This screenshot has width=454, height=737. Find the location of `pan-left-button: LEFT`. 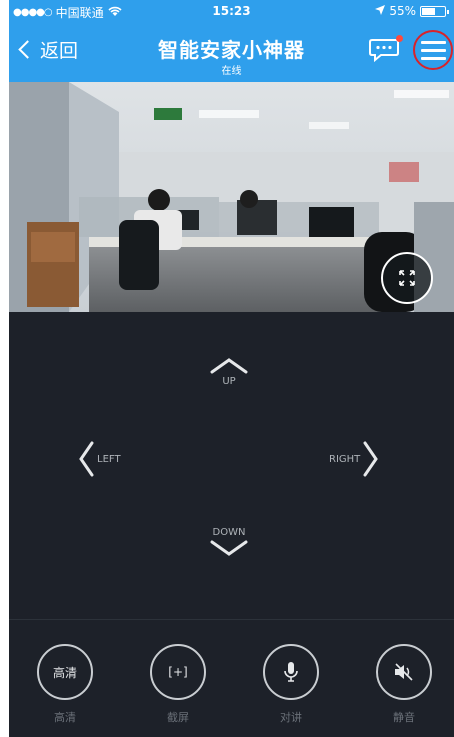

pan-left-button: LEFT is located at coordinates (99, 459).